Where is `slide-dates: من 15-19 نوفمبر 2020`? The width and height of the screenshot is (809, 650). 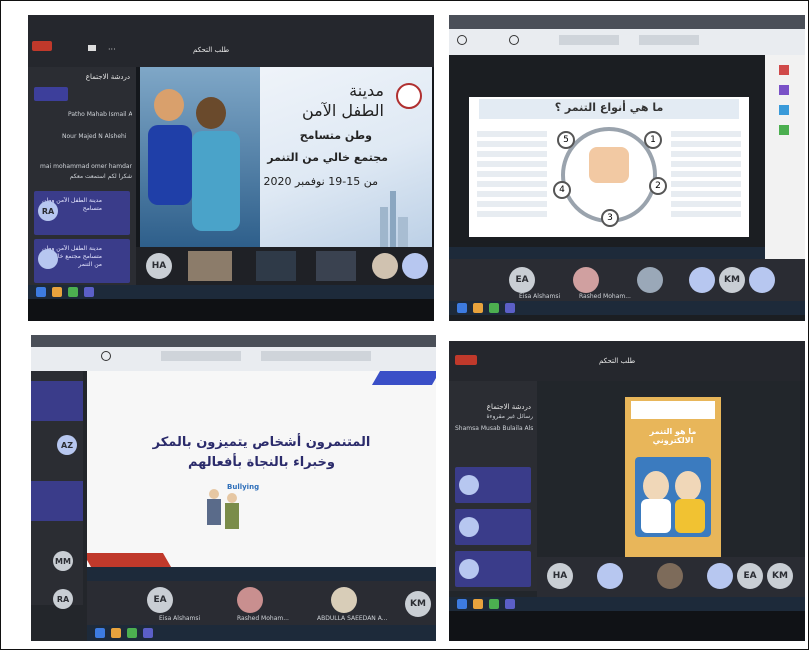 slide-dates: من 15-19 نوفمبر 2020 is located at coordinates (321, 181).